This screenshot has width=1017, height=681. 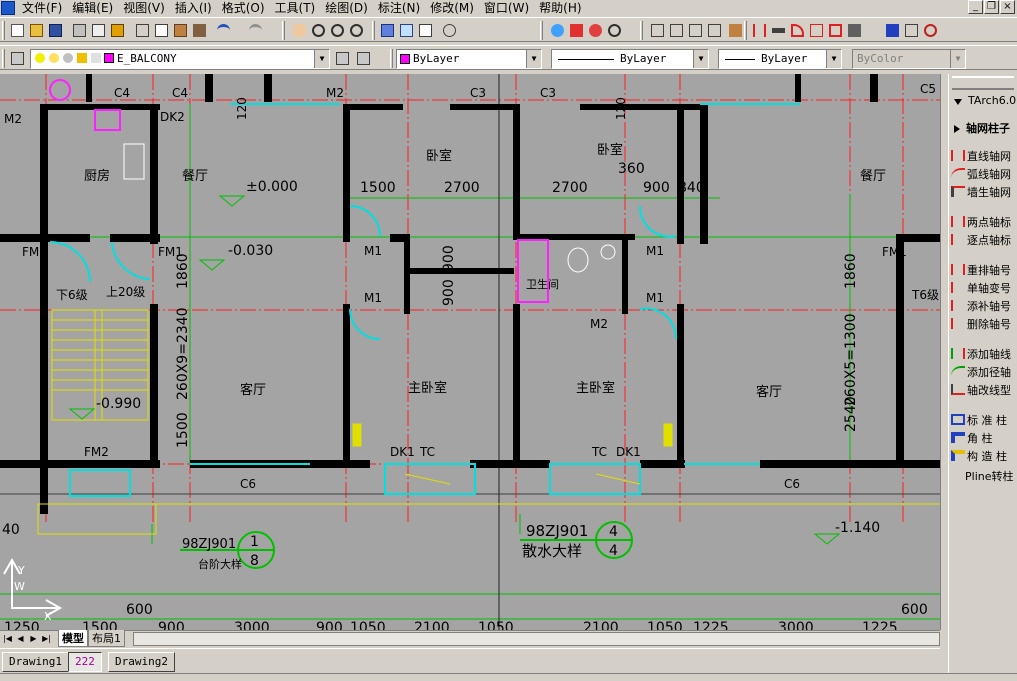 What do you see at coordinates (981, 192) in the screenshot?
I see `panel-item-wall-grid: 墙生轴网` at bounding box center [981, 192].